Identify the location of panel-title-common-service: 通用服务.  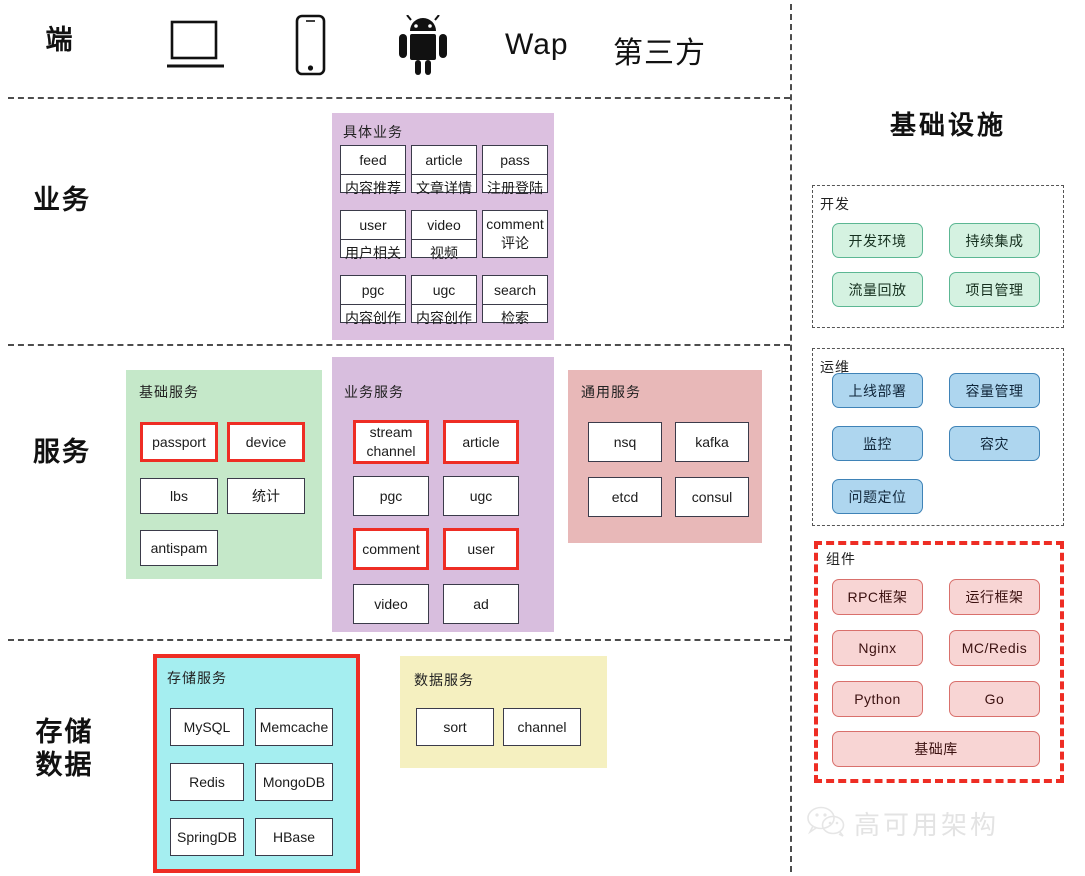
(611, 392).